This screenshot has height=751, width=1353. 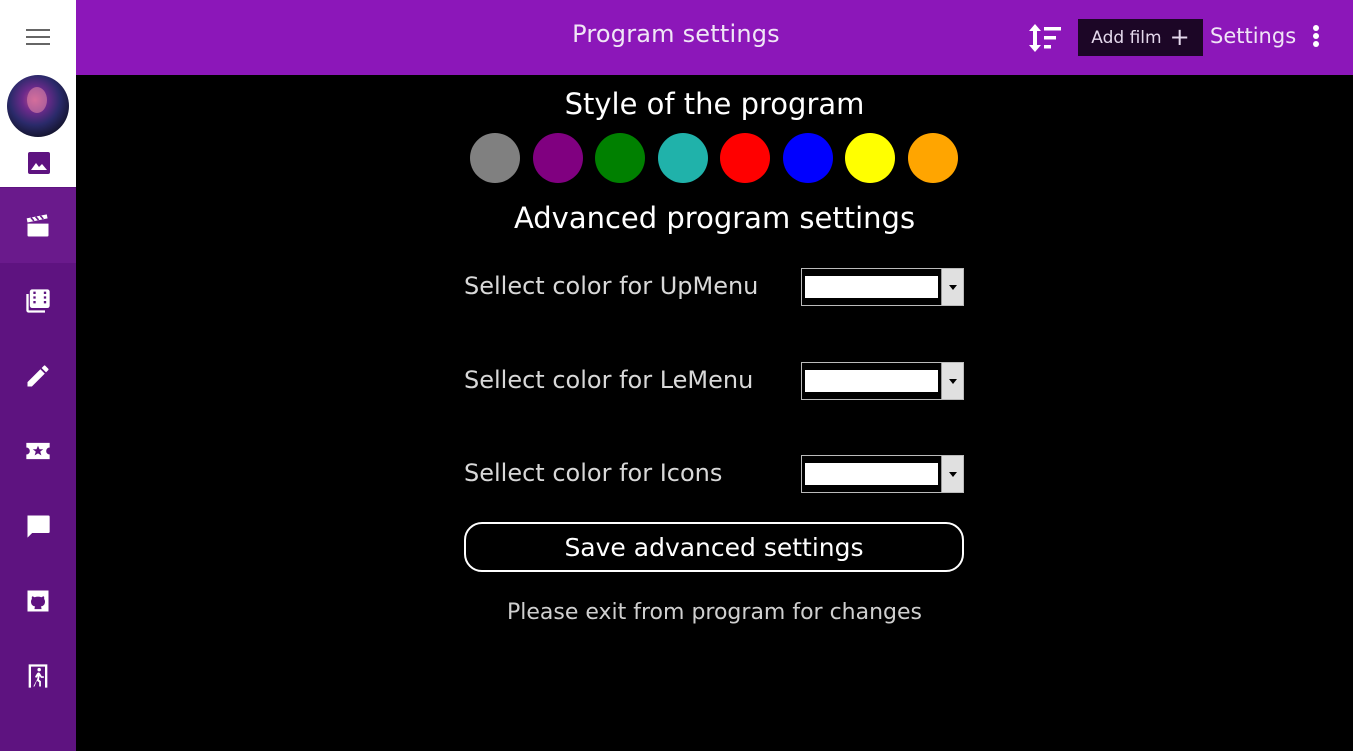 I want to click on ticket-star-icon, so click(x=38, y=450).